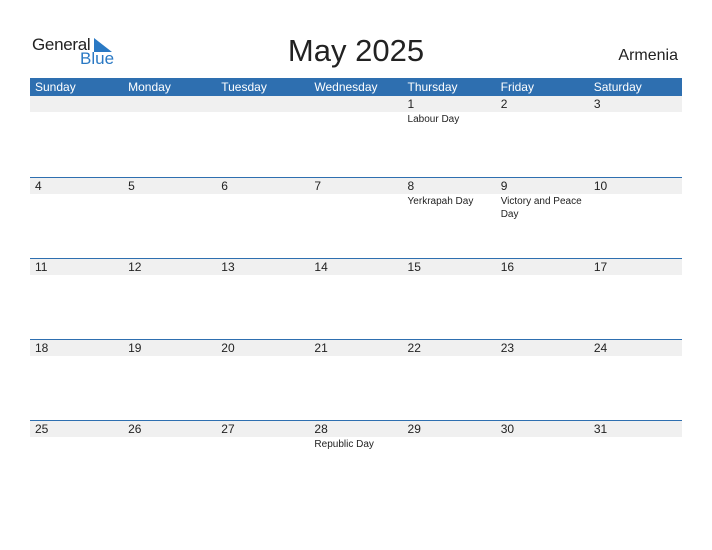 This screenshot has width=712, height=550. I want to click on day-cell: 11, so click(76, 299).